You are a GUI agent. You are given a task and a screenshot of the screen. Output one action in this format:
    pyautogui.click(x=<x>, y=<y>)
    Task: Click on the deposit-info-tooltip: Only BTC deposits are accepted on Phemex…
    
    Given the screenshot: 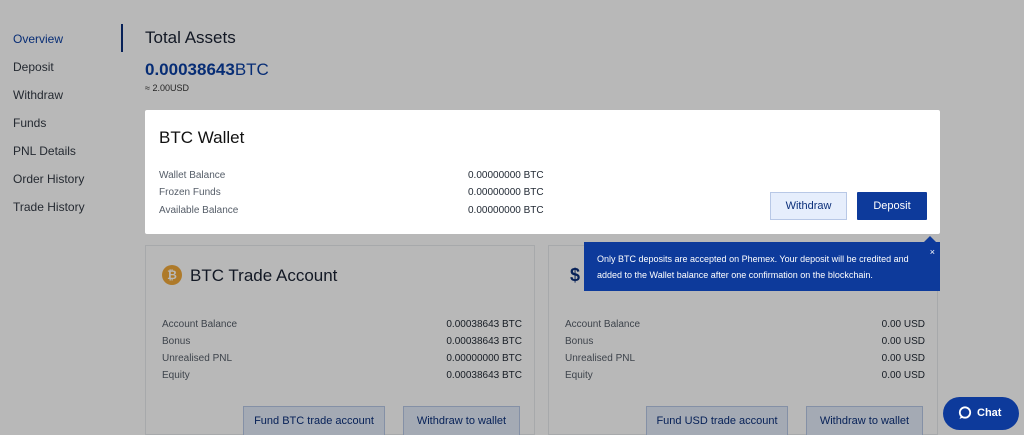 What is the action you would take?
    pyautogui.click(x=762, y=266)
    